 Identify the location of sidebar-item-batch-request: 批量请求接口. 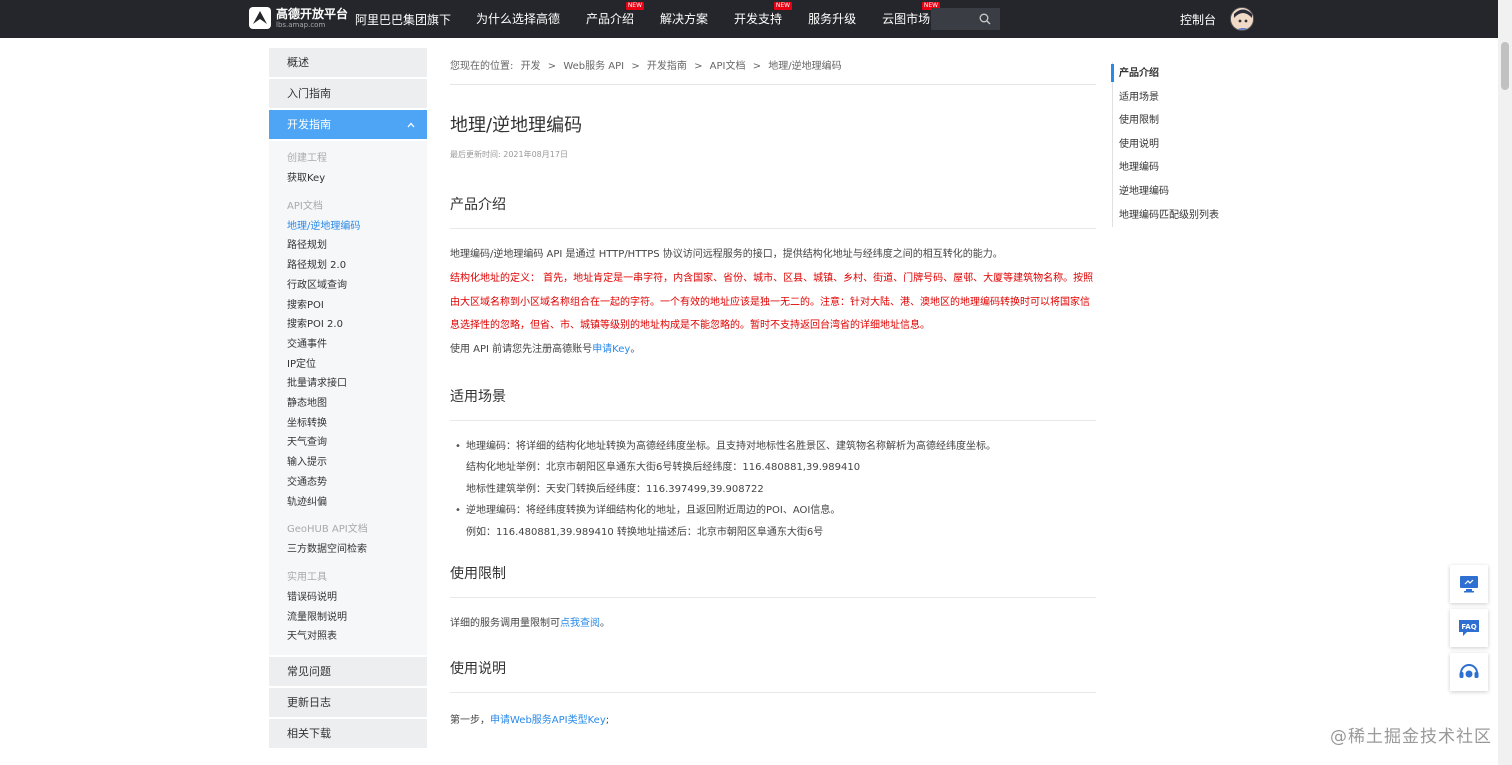
(357, 384).